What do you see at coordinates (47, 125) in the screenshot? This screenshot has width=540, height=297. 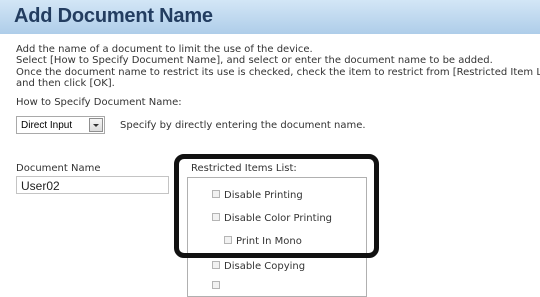 I see `specify-method-value: Direct Input` at bounding box center [47, 125].